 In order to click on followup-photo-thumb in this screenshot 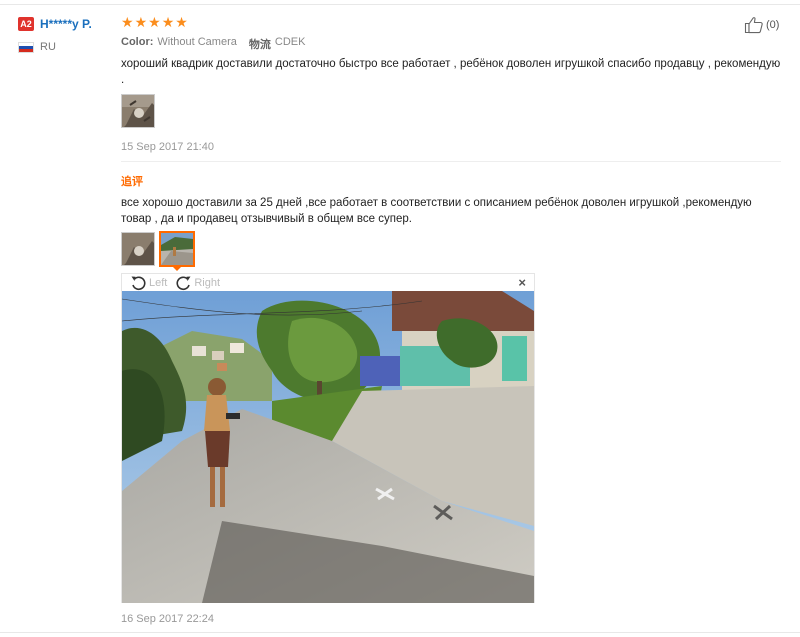, I will do `click(138, 249)`.